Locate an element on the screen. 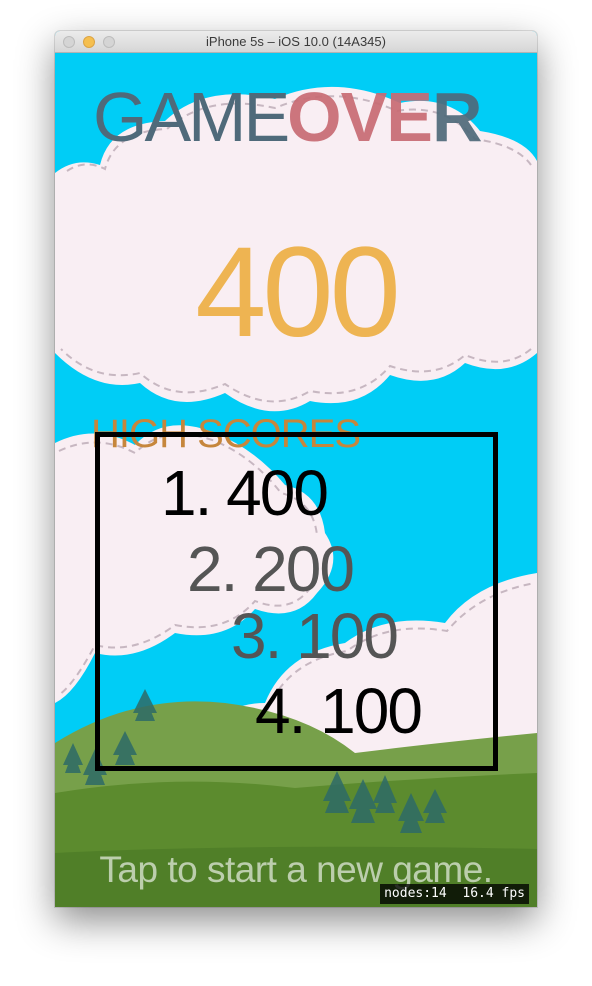 This screenshot has width=592, height=986. high-score-value: 200 is located at coordinates (303, 569).